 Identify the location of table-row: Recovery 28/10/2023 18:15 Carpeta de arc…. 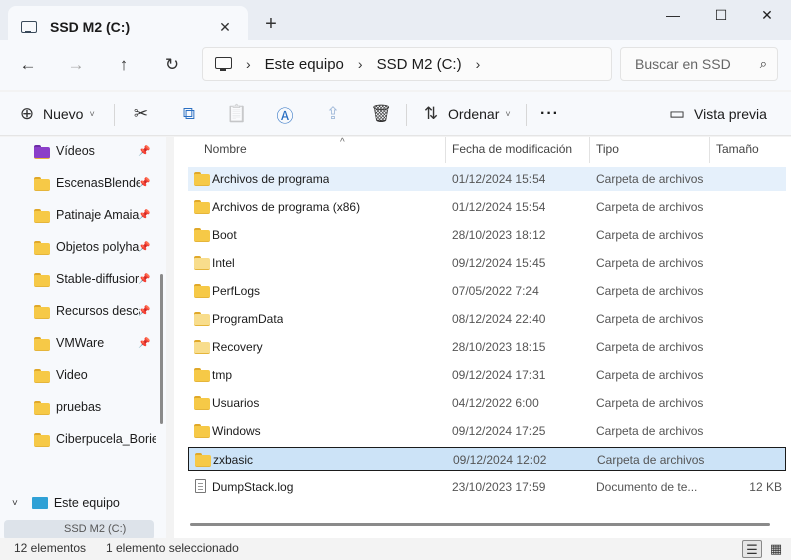
(487, 347).